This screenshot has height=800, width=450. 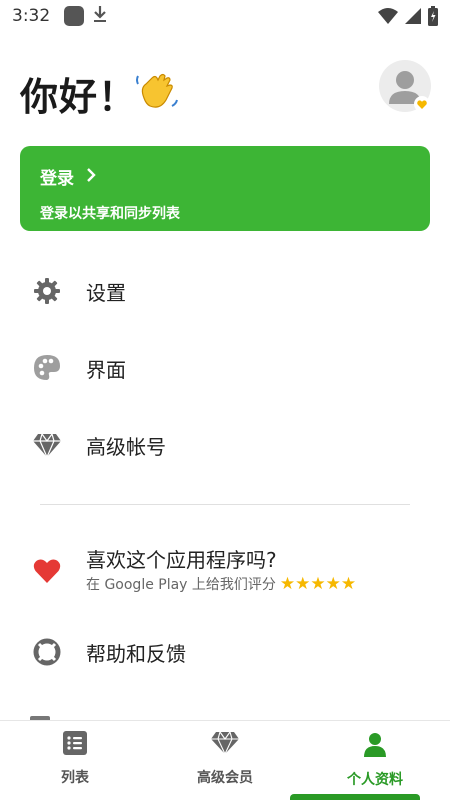 I want to click on menu-item-rate-app: 喜欢这个应用程序吗? 在 Google Play 上给我们评分 ★★★★★, so click(x=225, y=572).